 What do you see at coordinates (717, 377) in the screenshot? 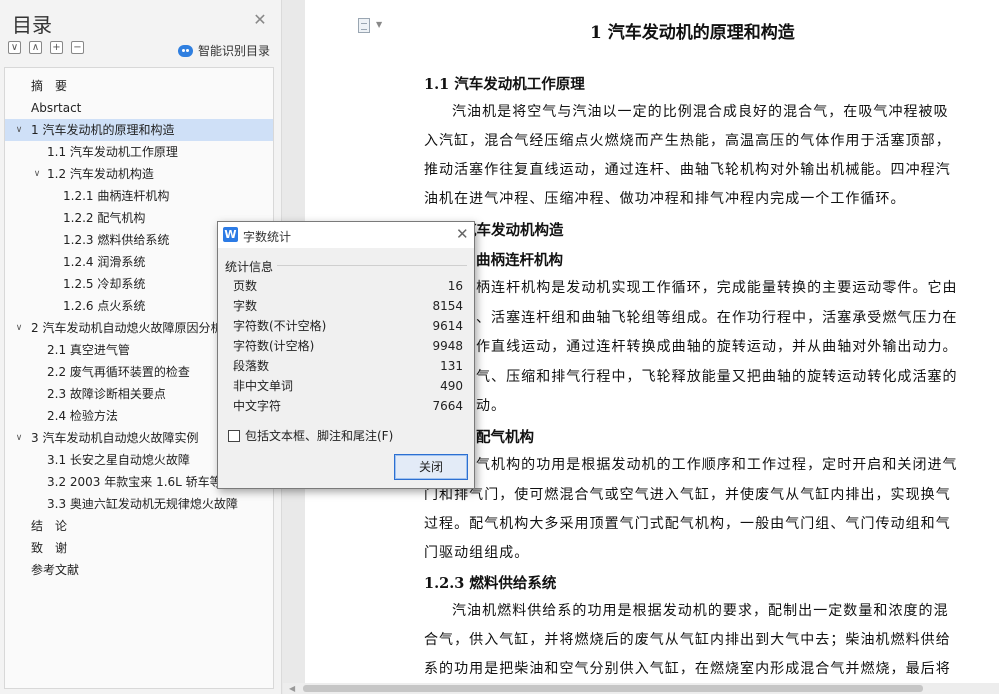
I see `paragraph-line: 气、压缩和排气行程中，飞轮释放能量又把曲轴的旋转运动转化成活塞的` at bounding box center [717, 377].